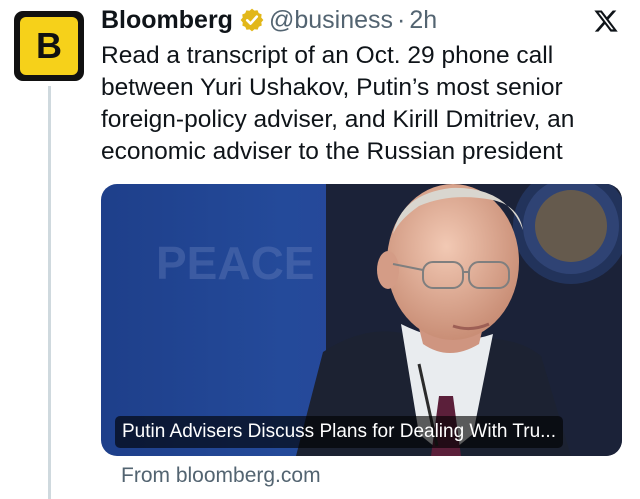  What do you see at coordinates (221, 476) in the screenshot?
I see `card-source: From bloomberg.com` at bounding box center [221, 476].